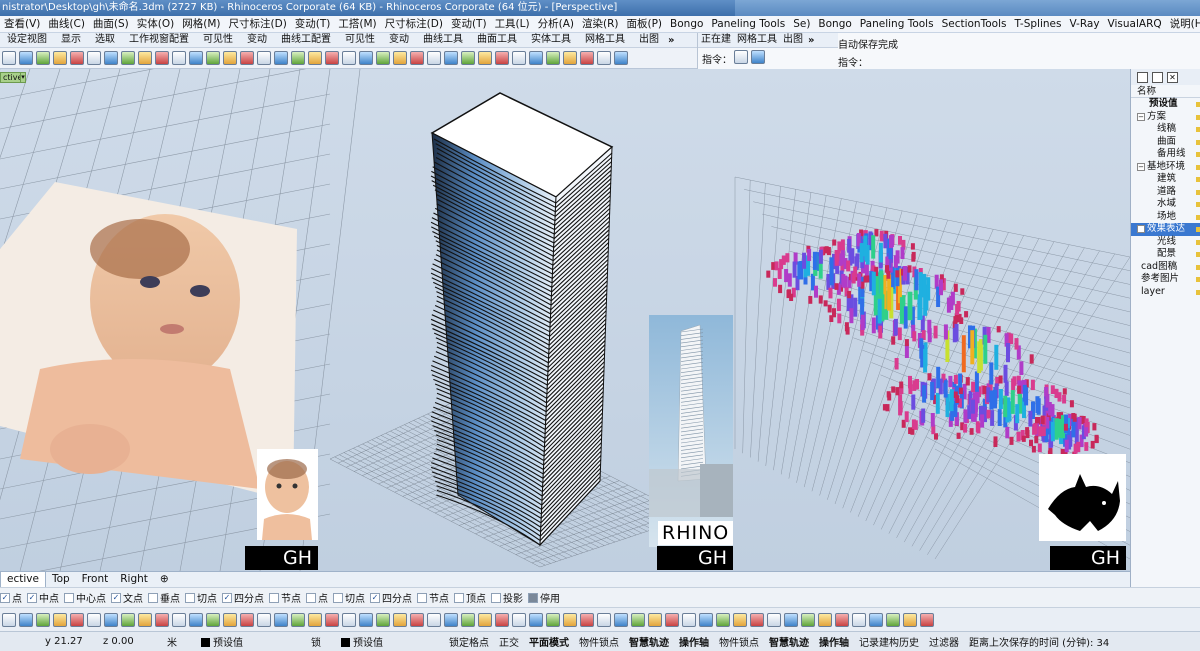 Image resolution: width=1200 pixels, height=651 pixels. What do you see at coordinates (645, 24) in the screenshot?
I see `menu-item: 面板(P)` at bounding box center [645, 24].